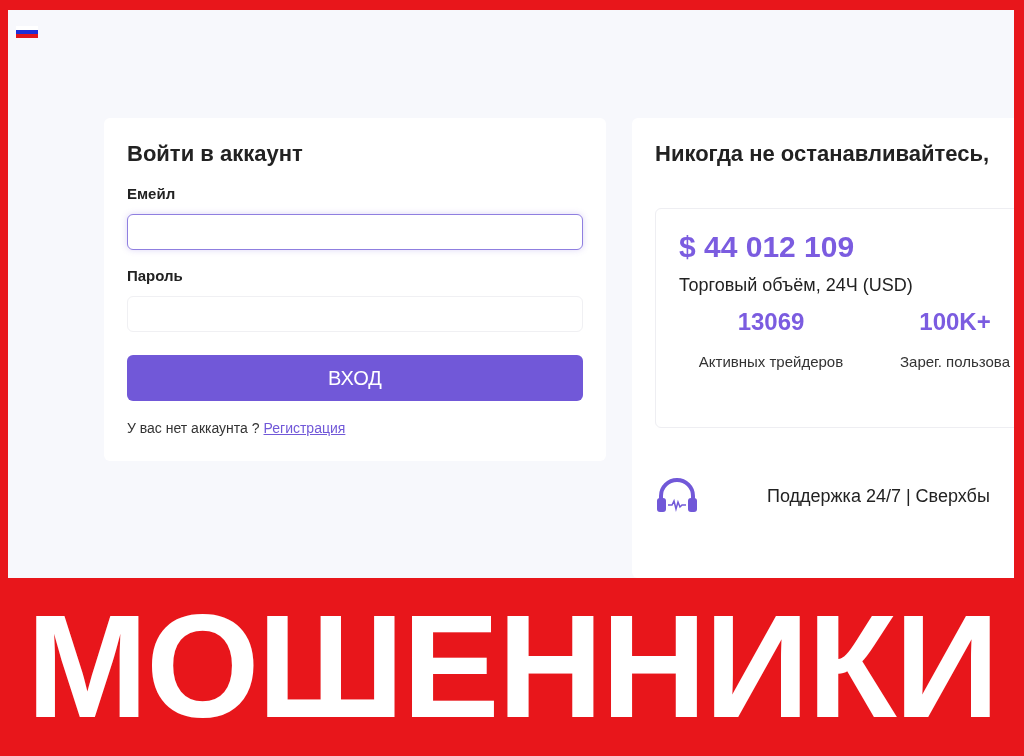  Describe the element at coordinates (955, 362) in the screenshot. I see `stat-label: Зарег. пользова` at that location.